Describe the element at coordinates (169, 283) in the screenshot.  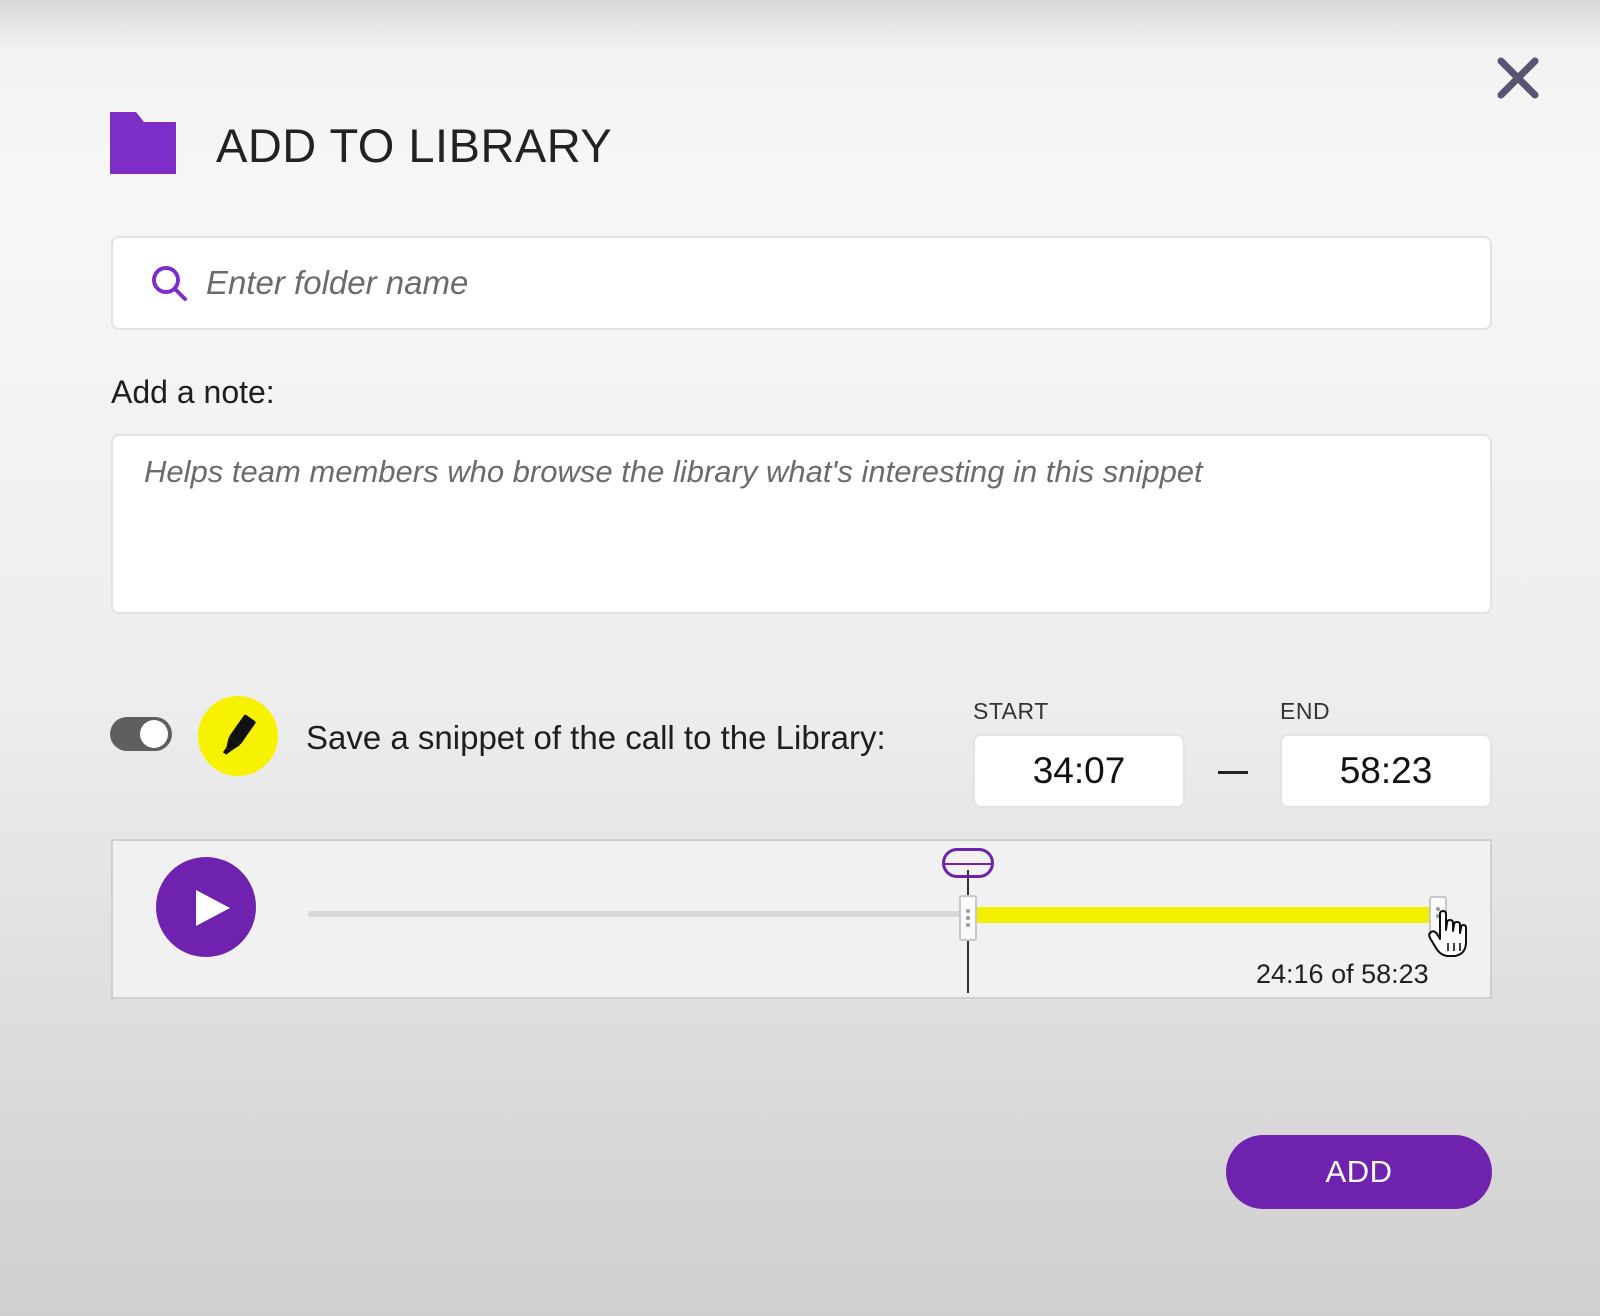
I see `search-icon` at that location.